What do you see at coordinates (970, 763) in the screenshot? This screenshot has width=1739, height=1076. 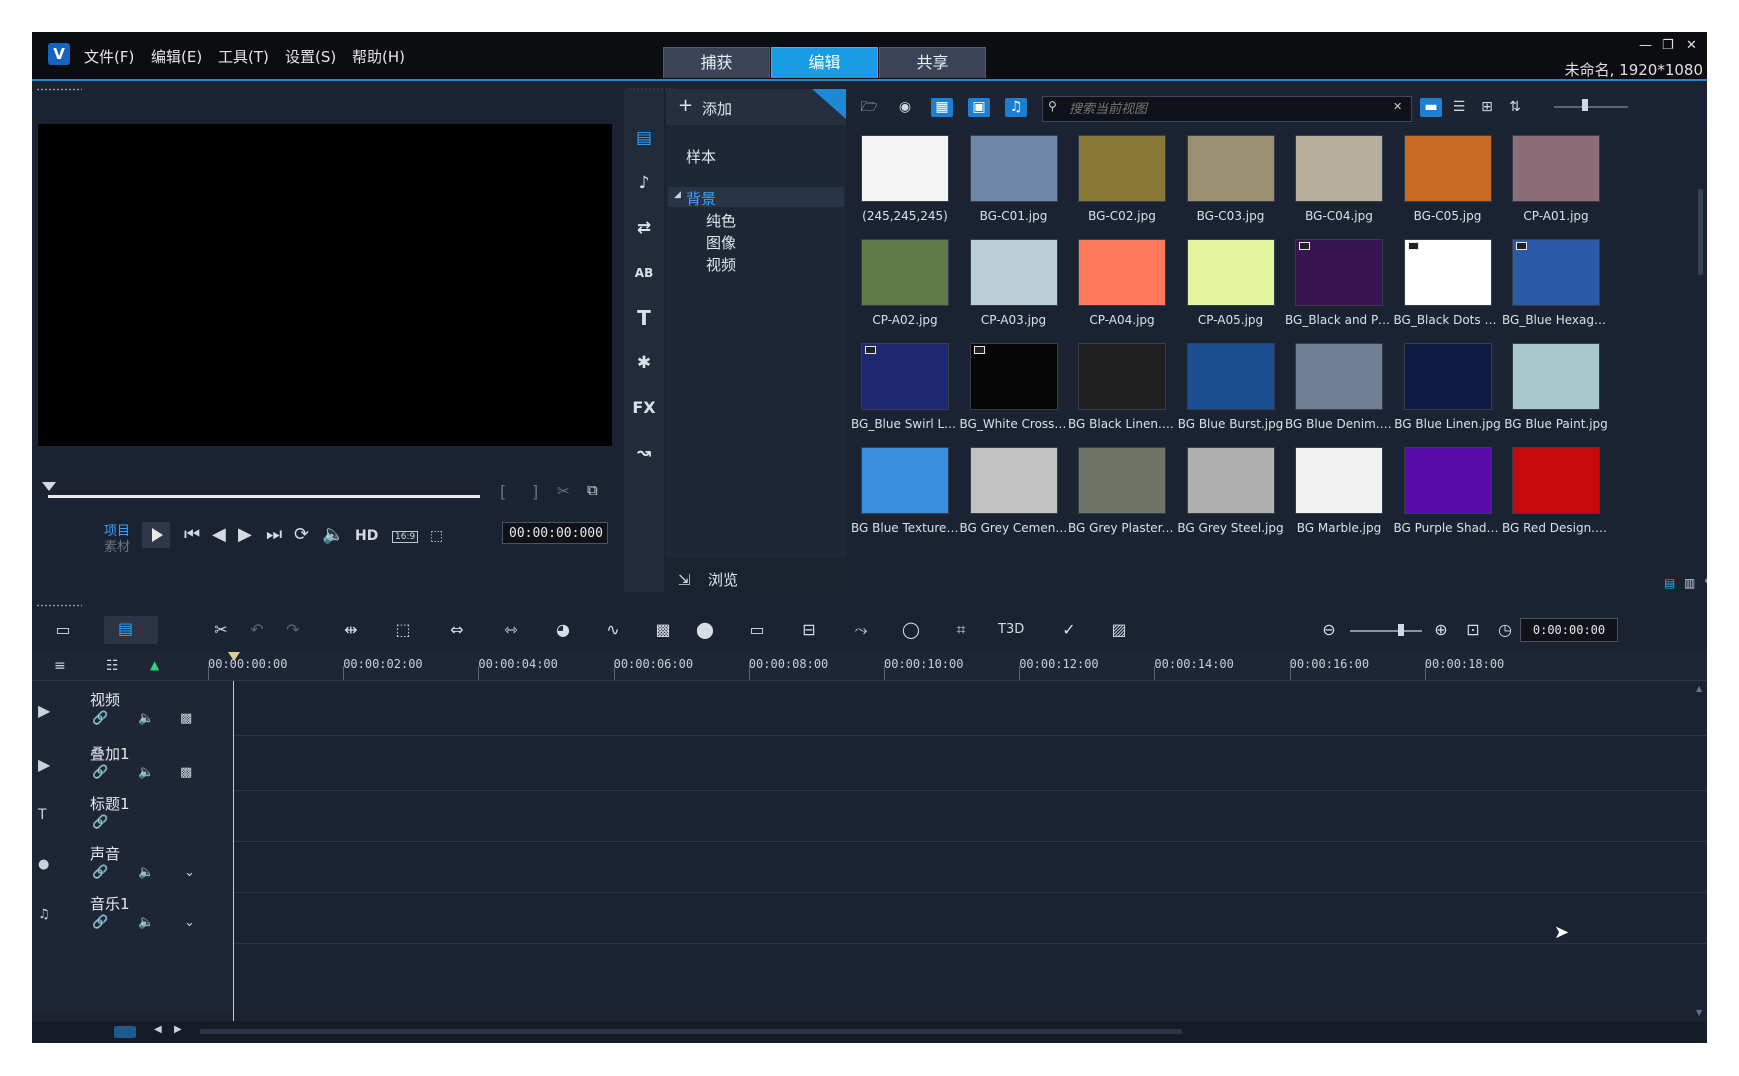 I see `track-lane-overlay` at bounding box center [970, 763].